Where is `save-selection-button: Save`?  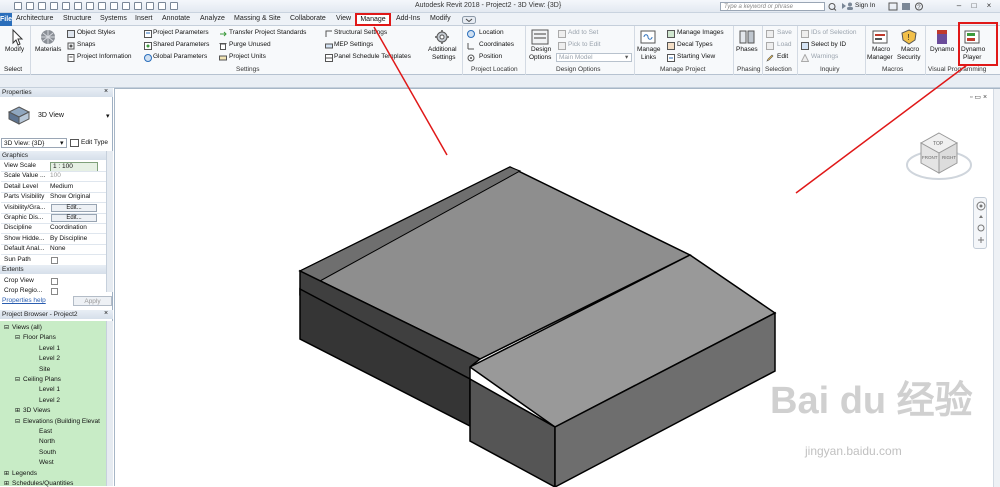 save-selection-button: Save is located at coordinates (784, 32).